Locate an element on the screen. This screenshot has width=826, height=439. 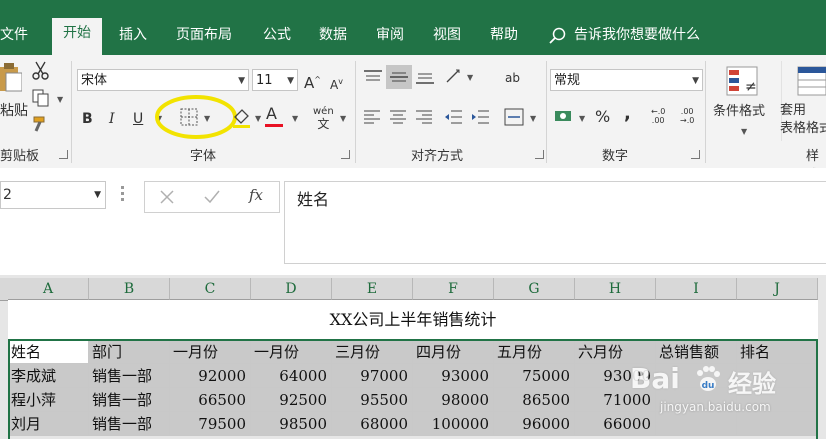
font-color-dropdown-icon: ▼ is located at coordinates (295, 118).